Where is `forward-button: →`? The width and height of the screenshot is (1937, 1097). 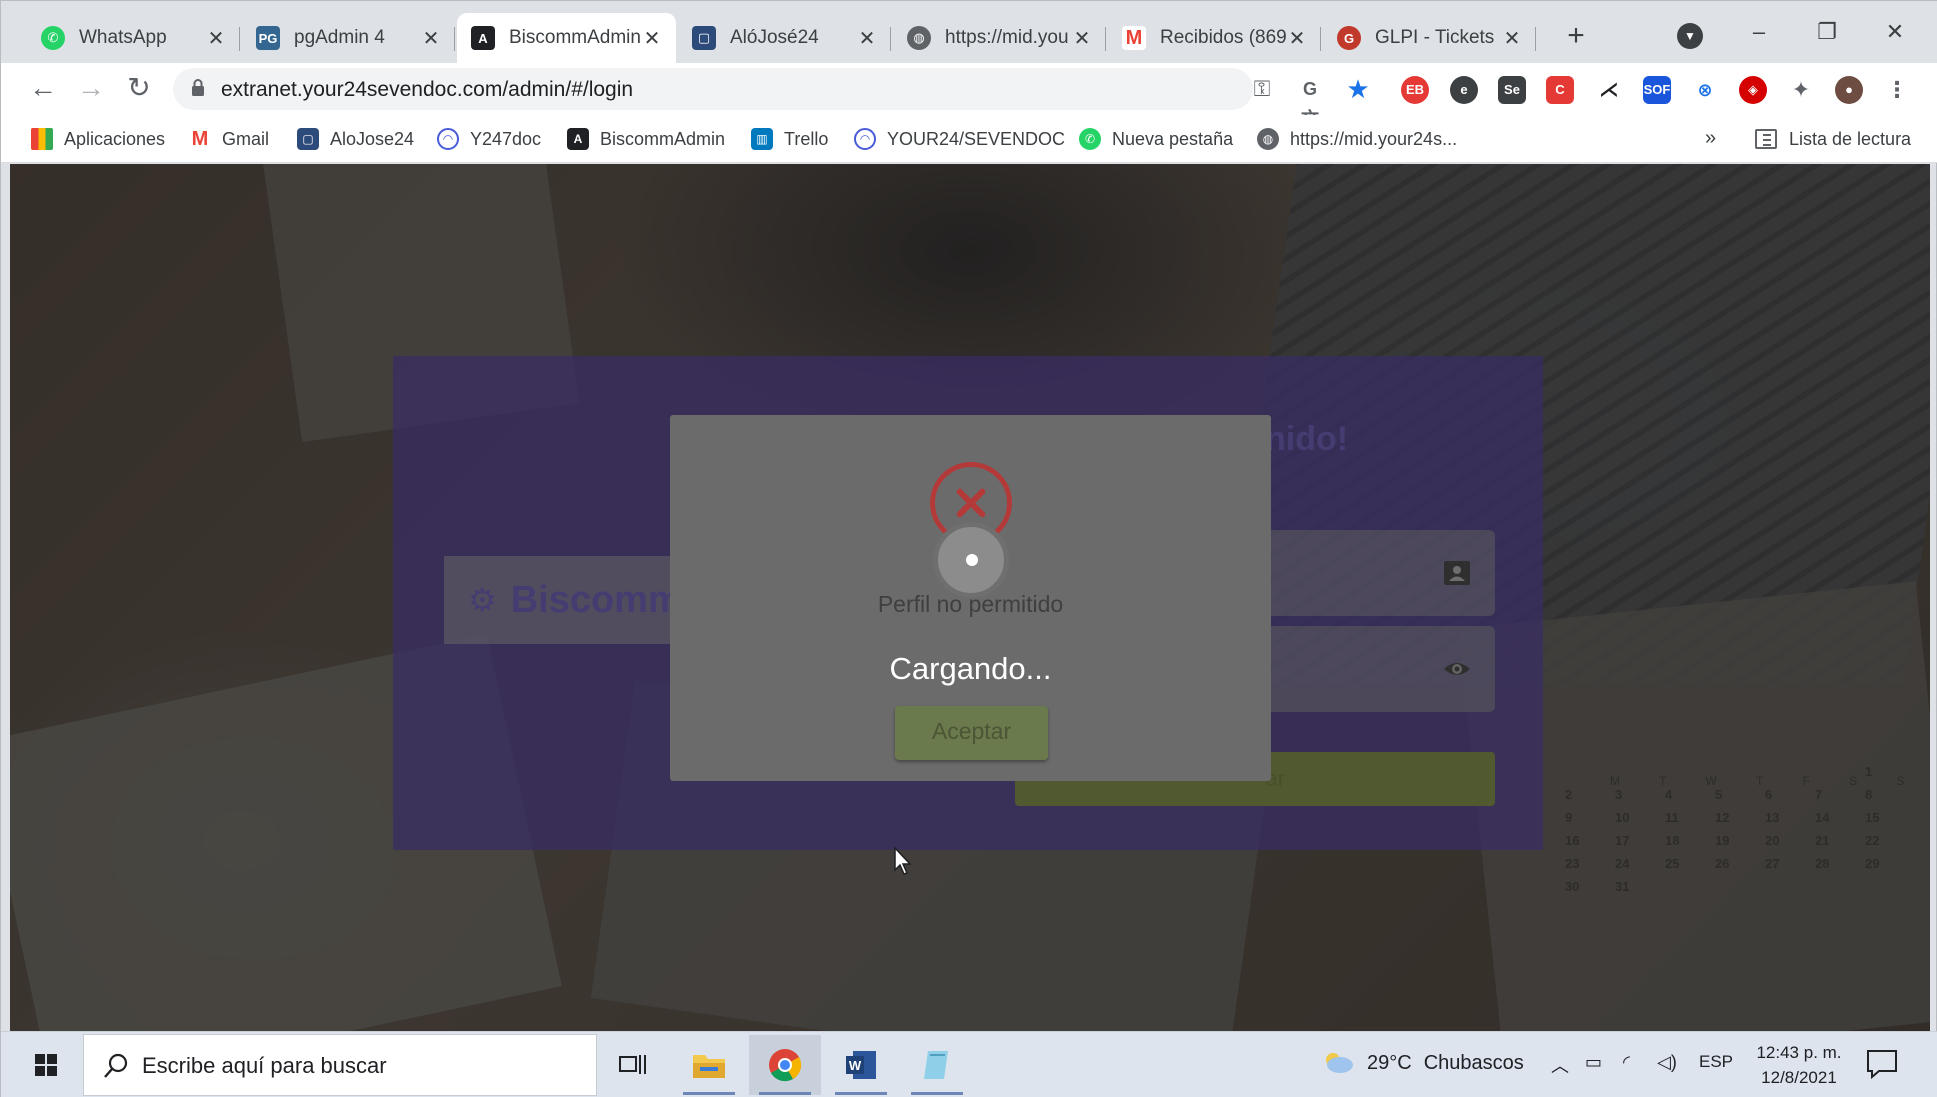 forward-button: → is located at coordinates (91, 89).